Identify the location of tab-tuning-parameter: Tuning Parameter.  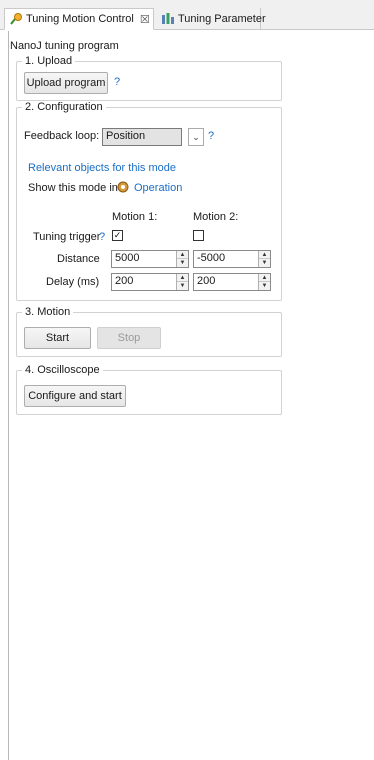
(210, 19).